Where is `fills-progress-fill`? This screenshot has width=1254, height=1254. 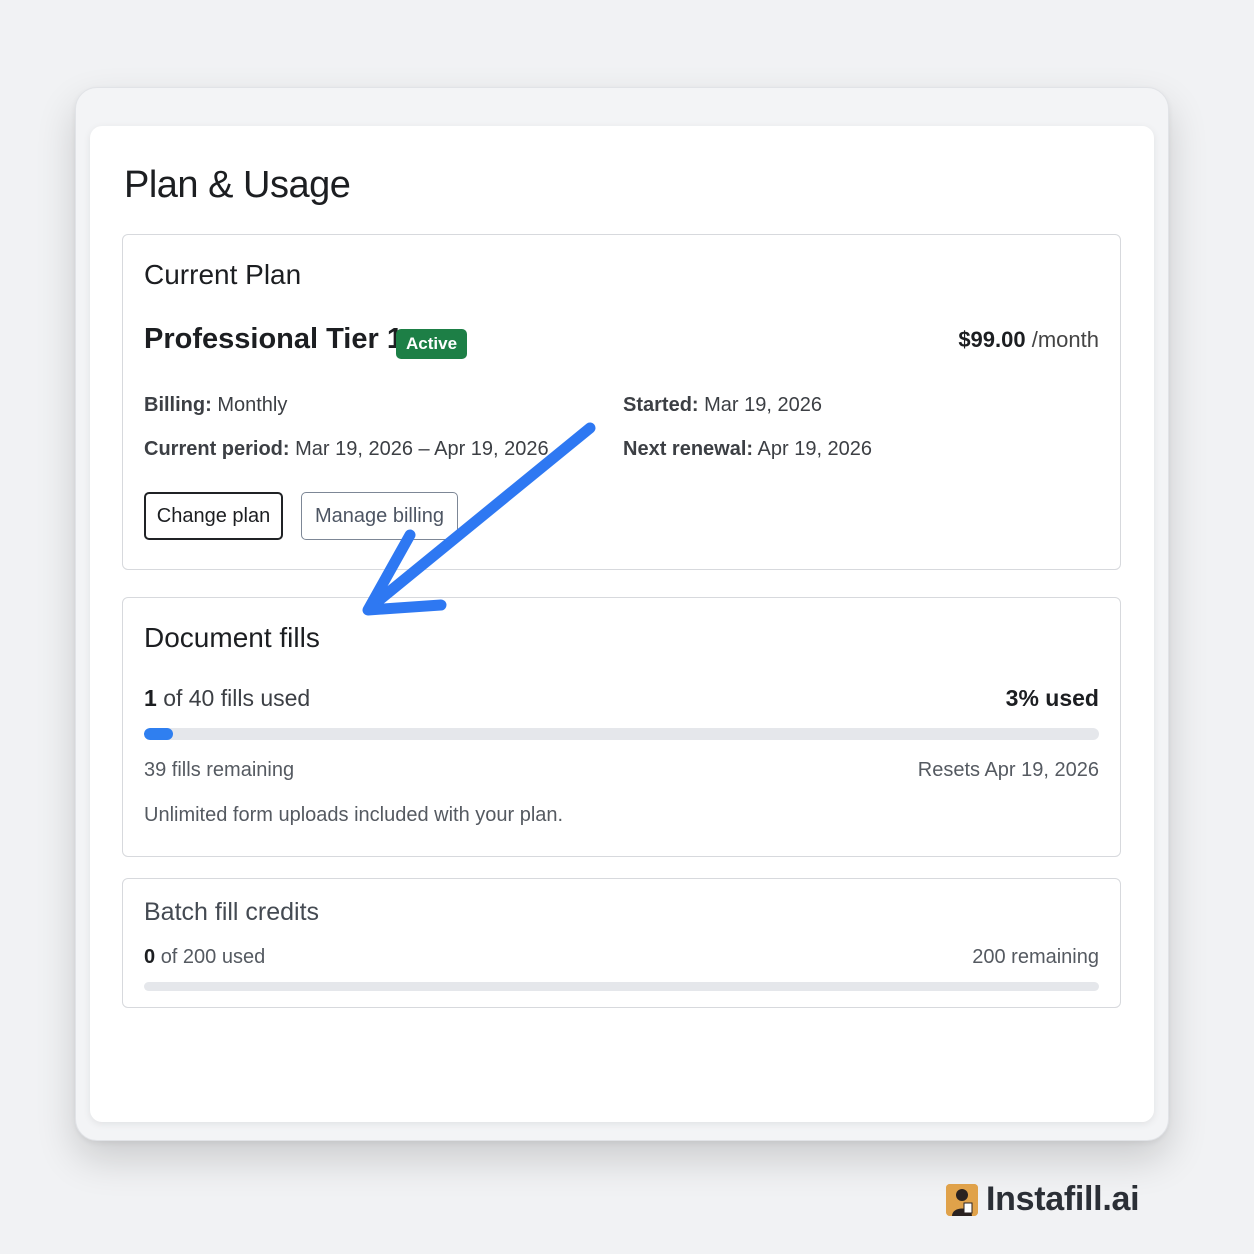 fills-progress-fill is located at coordinates (158, 734).